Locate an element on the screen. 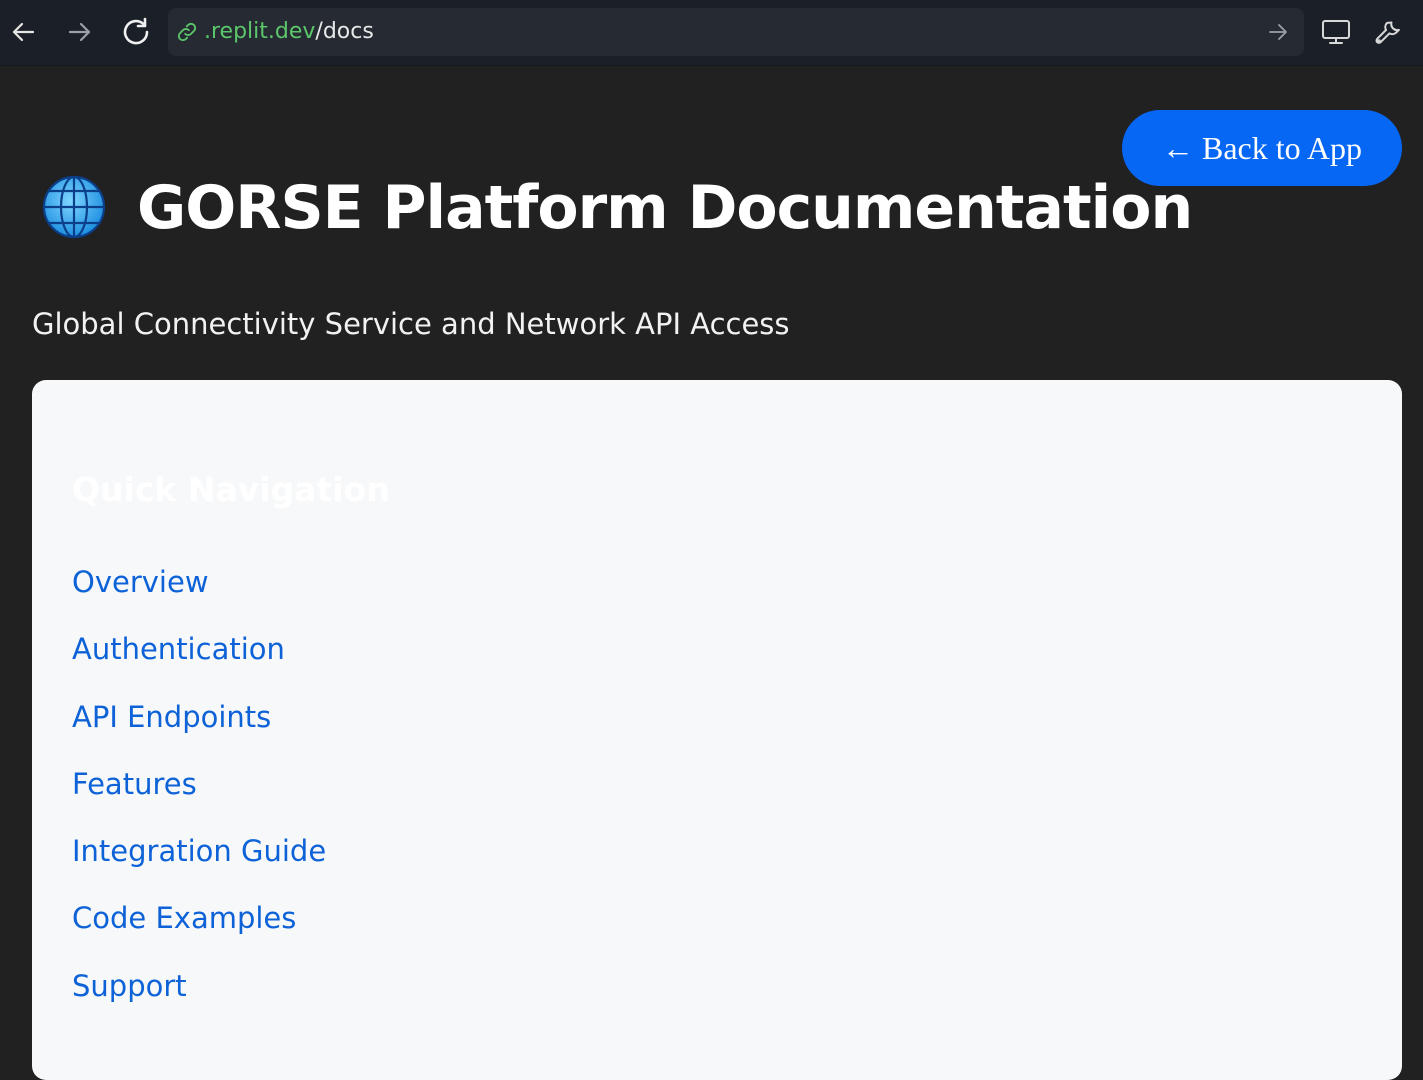 This screenshot has height=1080, width=1423. browser-toolbar: .replit.dev/docs is located at coordinates (711, 33).